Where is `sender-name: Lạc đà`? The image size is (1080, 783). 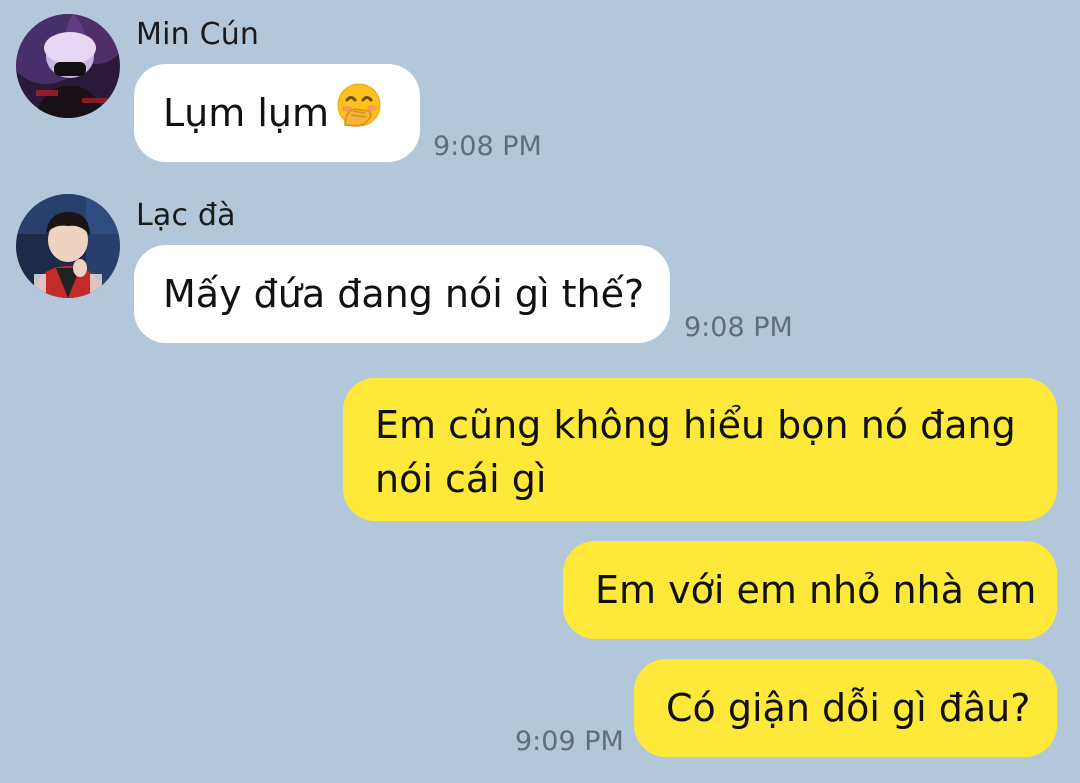 sender-name: Lạc đà is located at coordinates (186, 215).